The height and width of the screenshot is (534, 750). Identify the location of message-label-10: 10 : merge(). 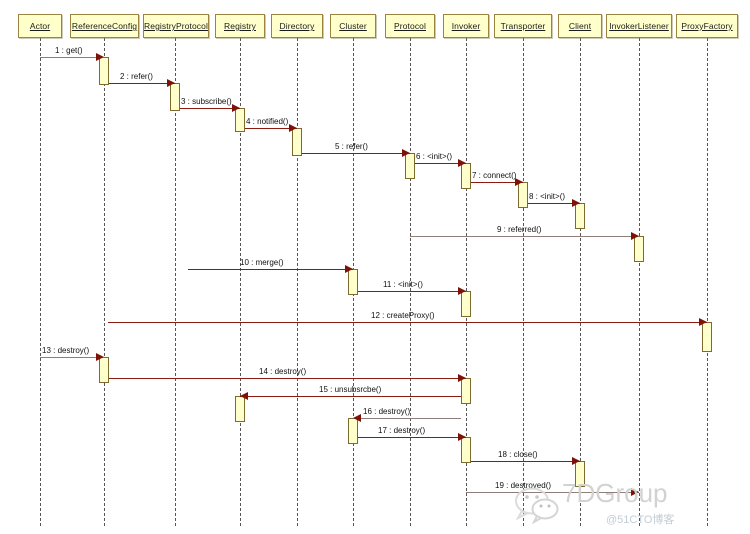
(262, 262).